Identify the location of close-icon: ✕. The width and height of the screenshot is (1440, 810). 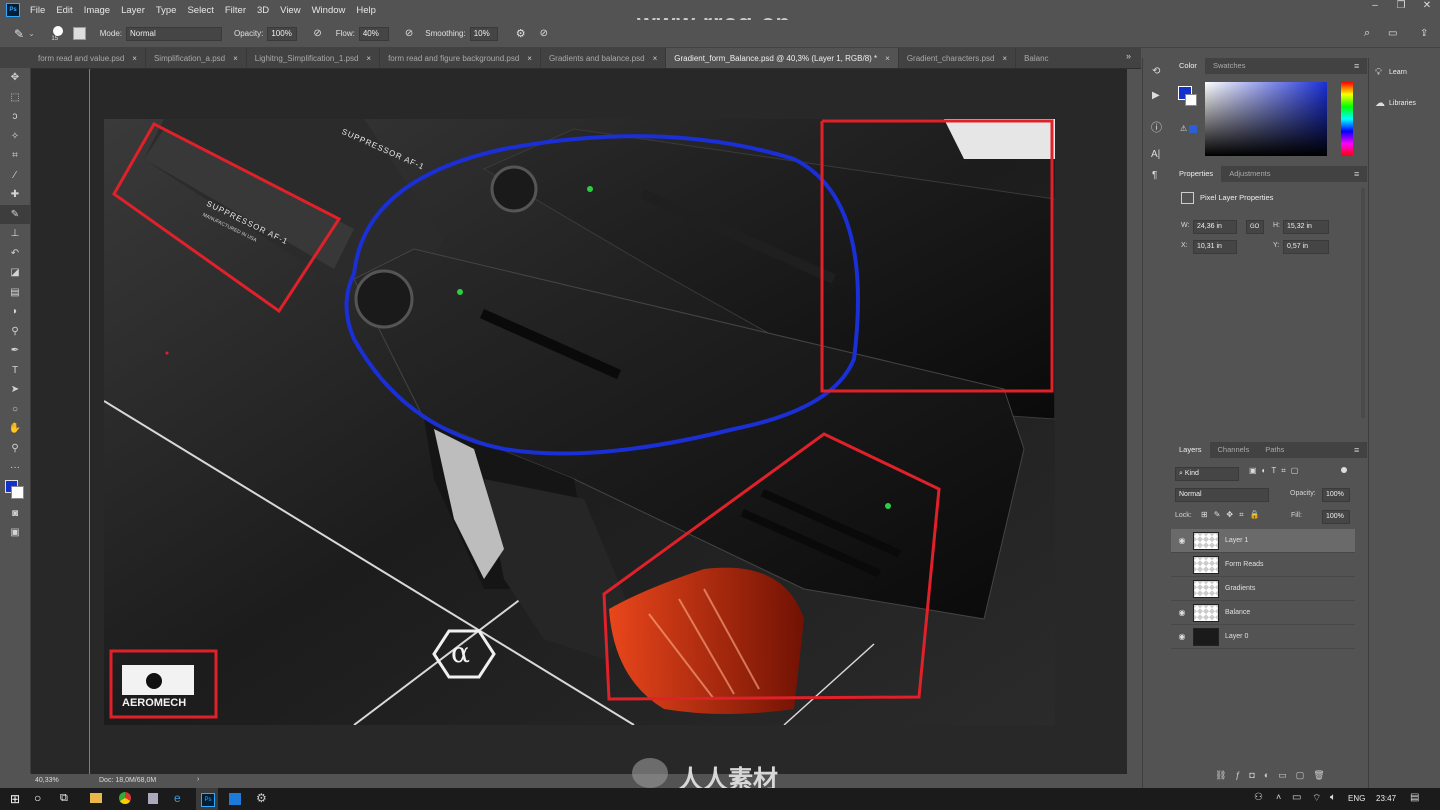
(1427, 7).